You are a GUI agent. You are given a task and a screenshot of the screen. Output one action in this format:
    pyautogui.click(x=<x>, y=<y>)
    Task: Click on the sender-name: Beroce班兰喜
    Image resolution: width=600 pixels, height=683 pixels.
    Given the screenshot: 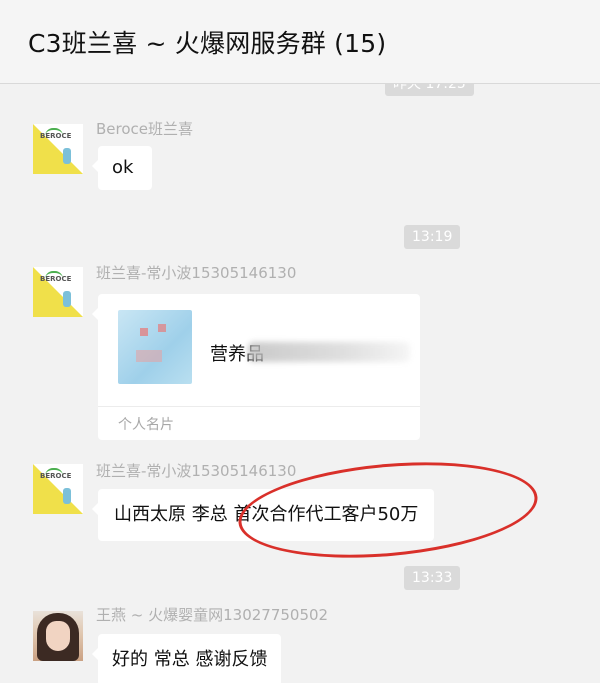 What is the action you would take?
    pyautogui.click(x=145, y=129)
    